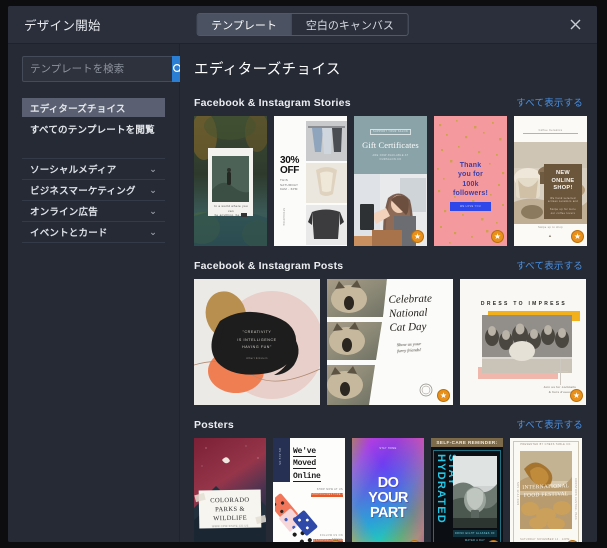 This screenshot has width=607, height=548. I want to click on card-footer-icon: ▲, so click(550, 235).